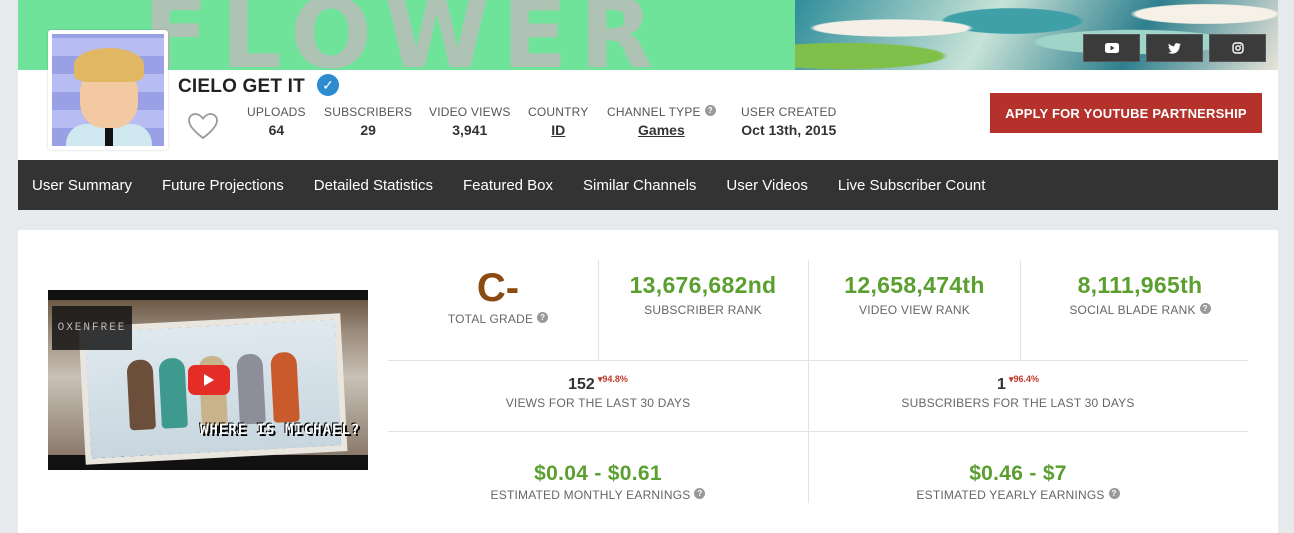 Image resolution: width=1294 pixels, height=533 pixels. Describe the element at coordinates (912, 185) in the screenshot. I see `nav-live-subscriber-count: Live Subscriber Count` at that location.